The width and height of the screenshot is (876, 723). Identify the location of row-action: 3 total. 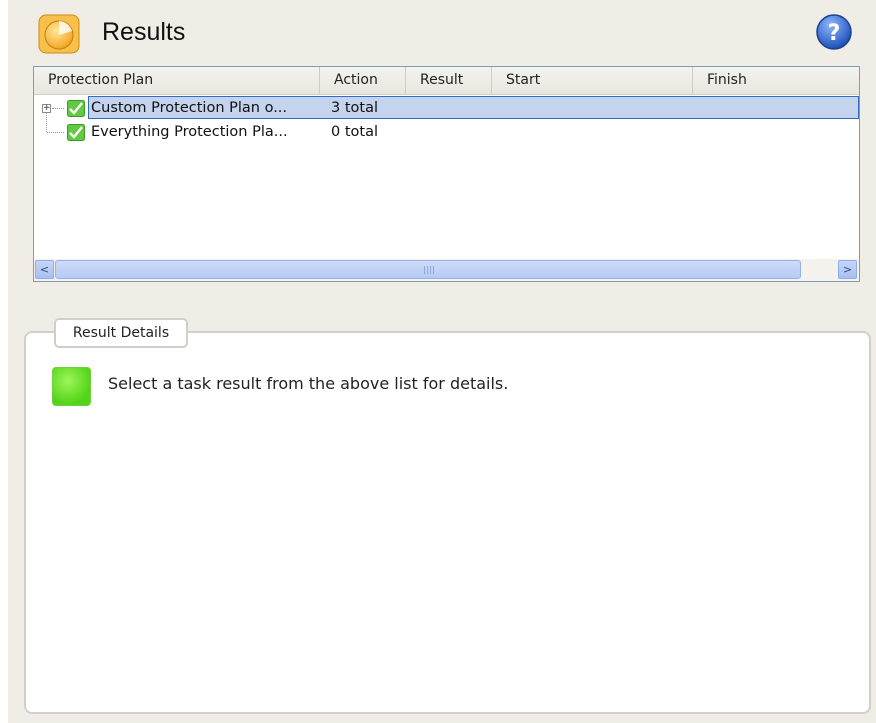
(354, 108).